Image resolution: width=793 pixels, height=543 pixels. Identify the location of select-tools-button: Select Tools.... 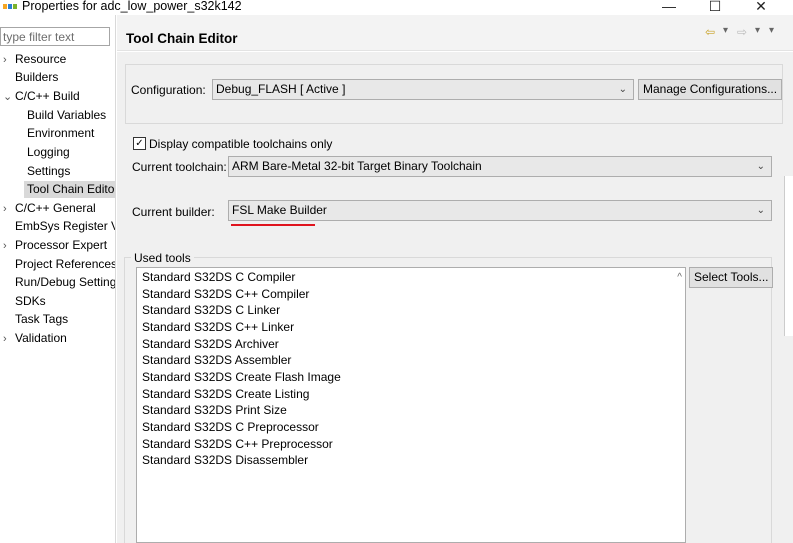
(731, 277).